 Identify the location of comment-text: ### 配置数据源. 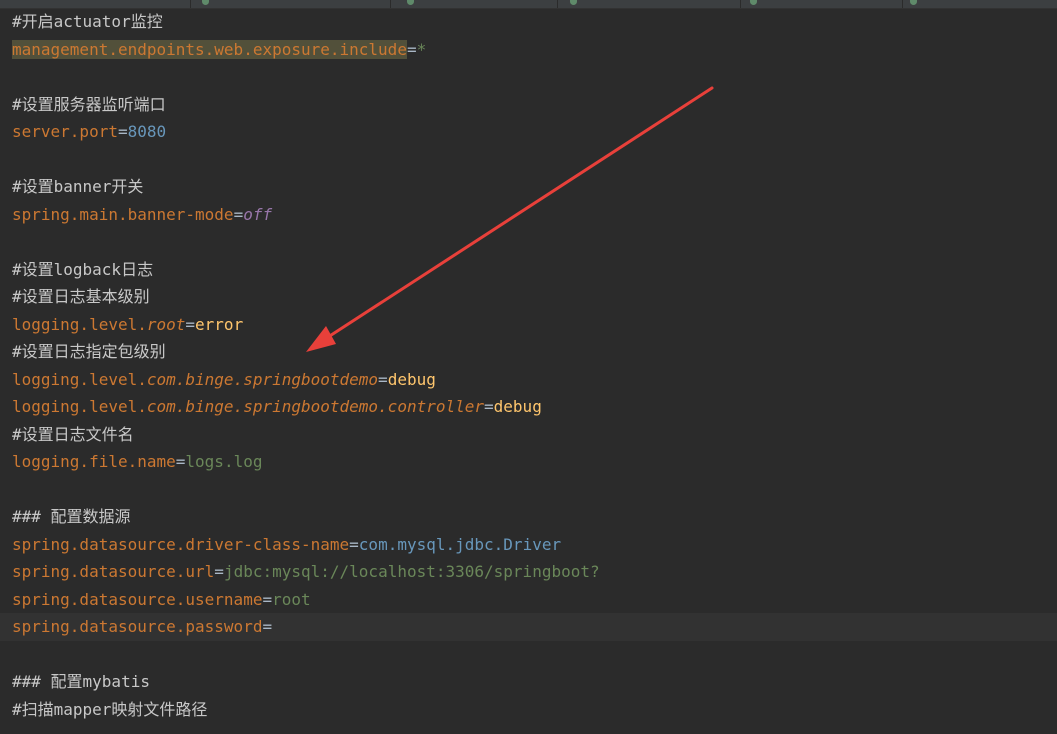
(71, 516).